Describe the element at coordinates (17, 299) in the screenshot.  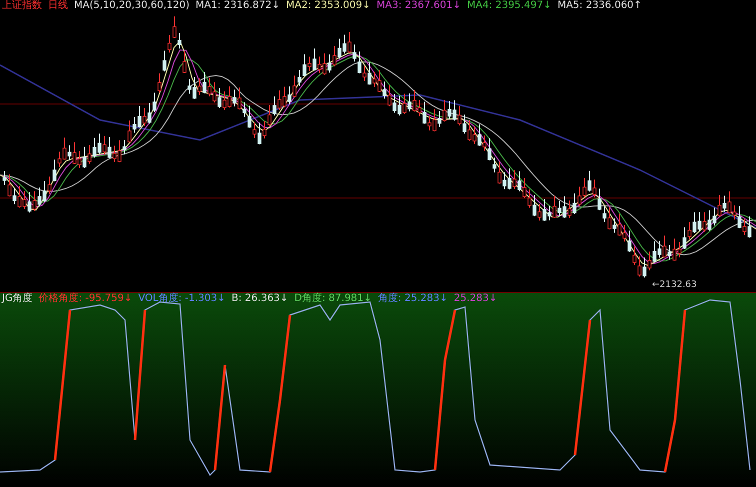
I see `legend-label: JG角度` at that location.